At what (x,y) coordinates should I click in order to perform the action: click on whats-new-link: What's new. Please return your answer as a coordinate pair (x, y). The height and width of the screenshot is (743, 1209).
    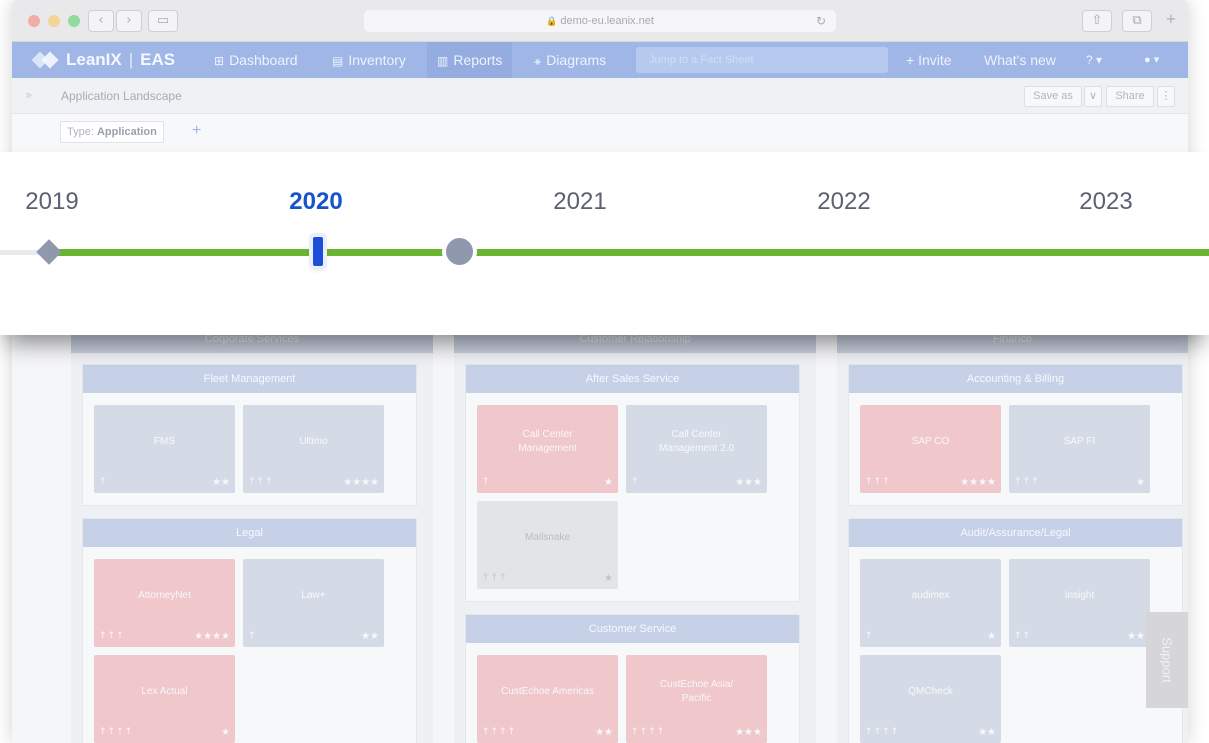
    Looking at the image, I should click on (1020, 60).